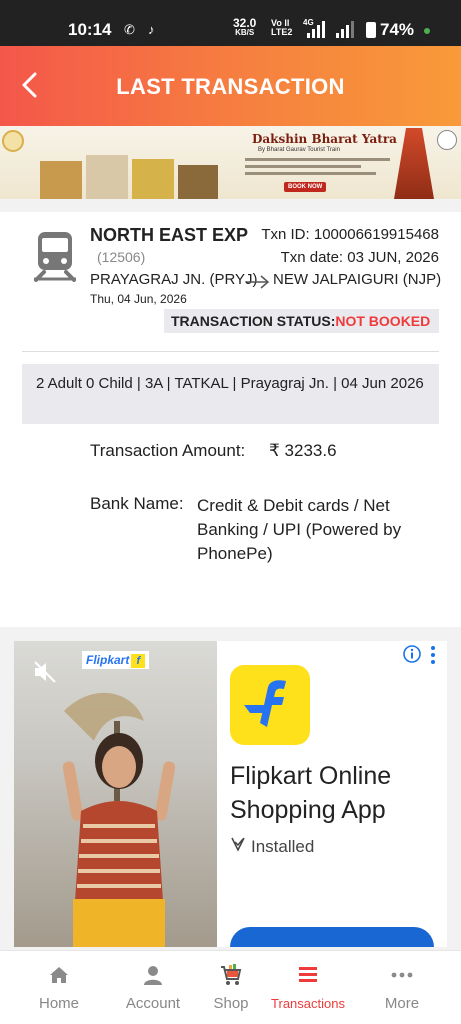 This screenshot has width=461, height=1024. Describe the element at coordinates (283, 846) in the screenshot. I see `ad-install-status: Installed` at that location.